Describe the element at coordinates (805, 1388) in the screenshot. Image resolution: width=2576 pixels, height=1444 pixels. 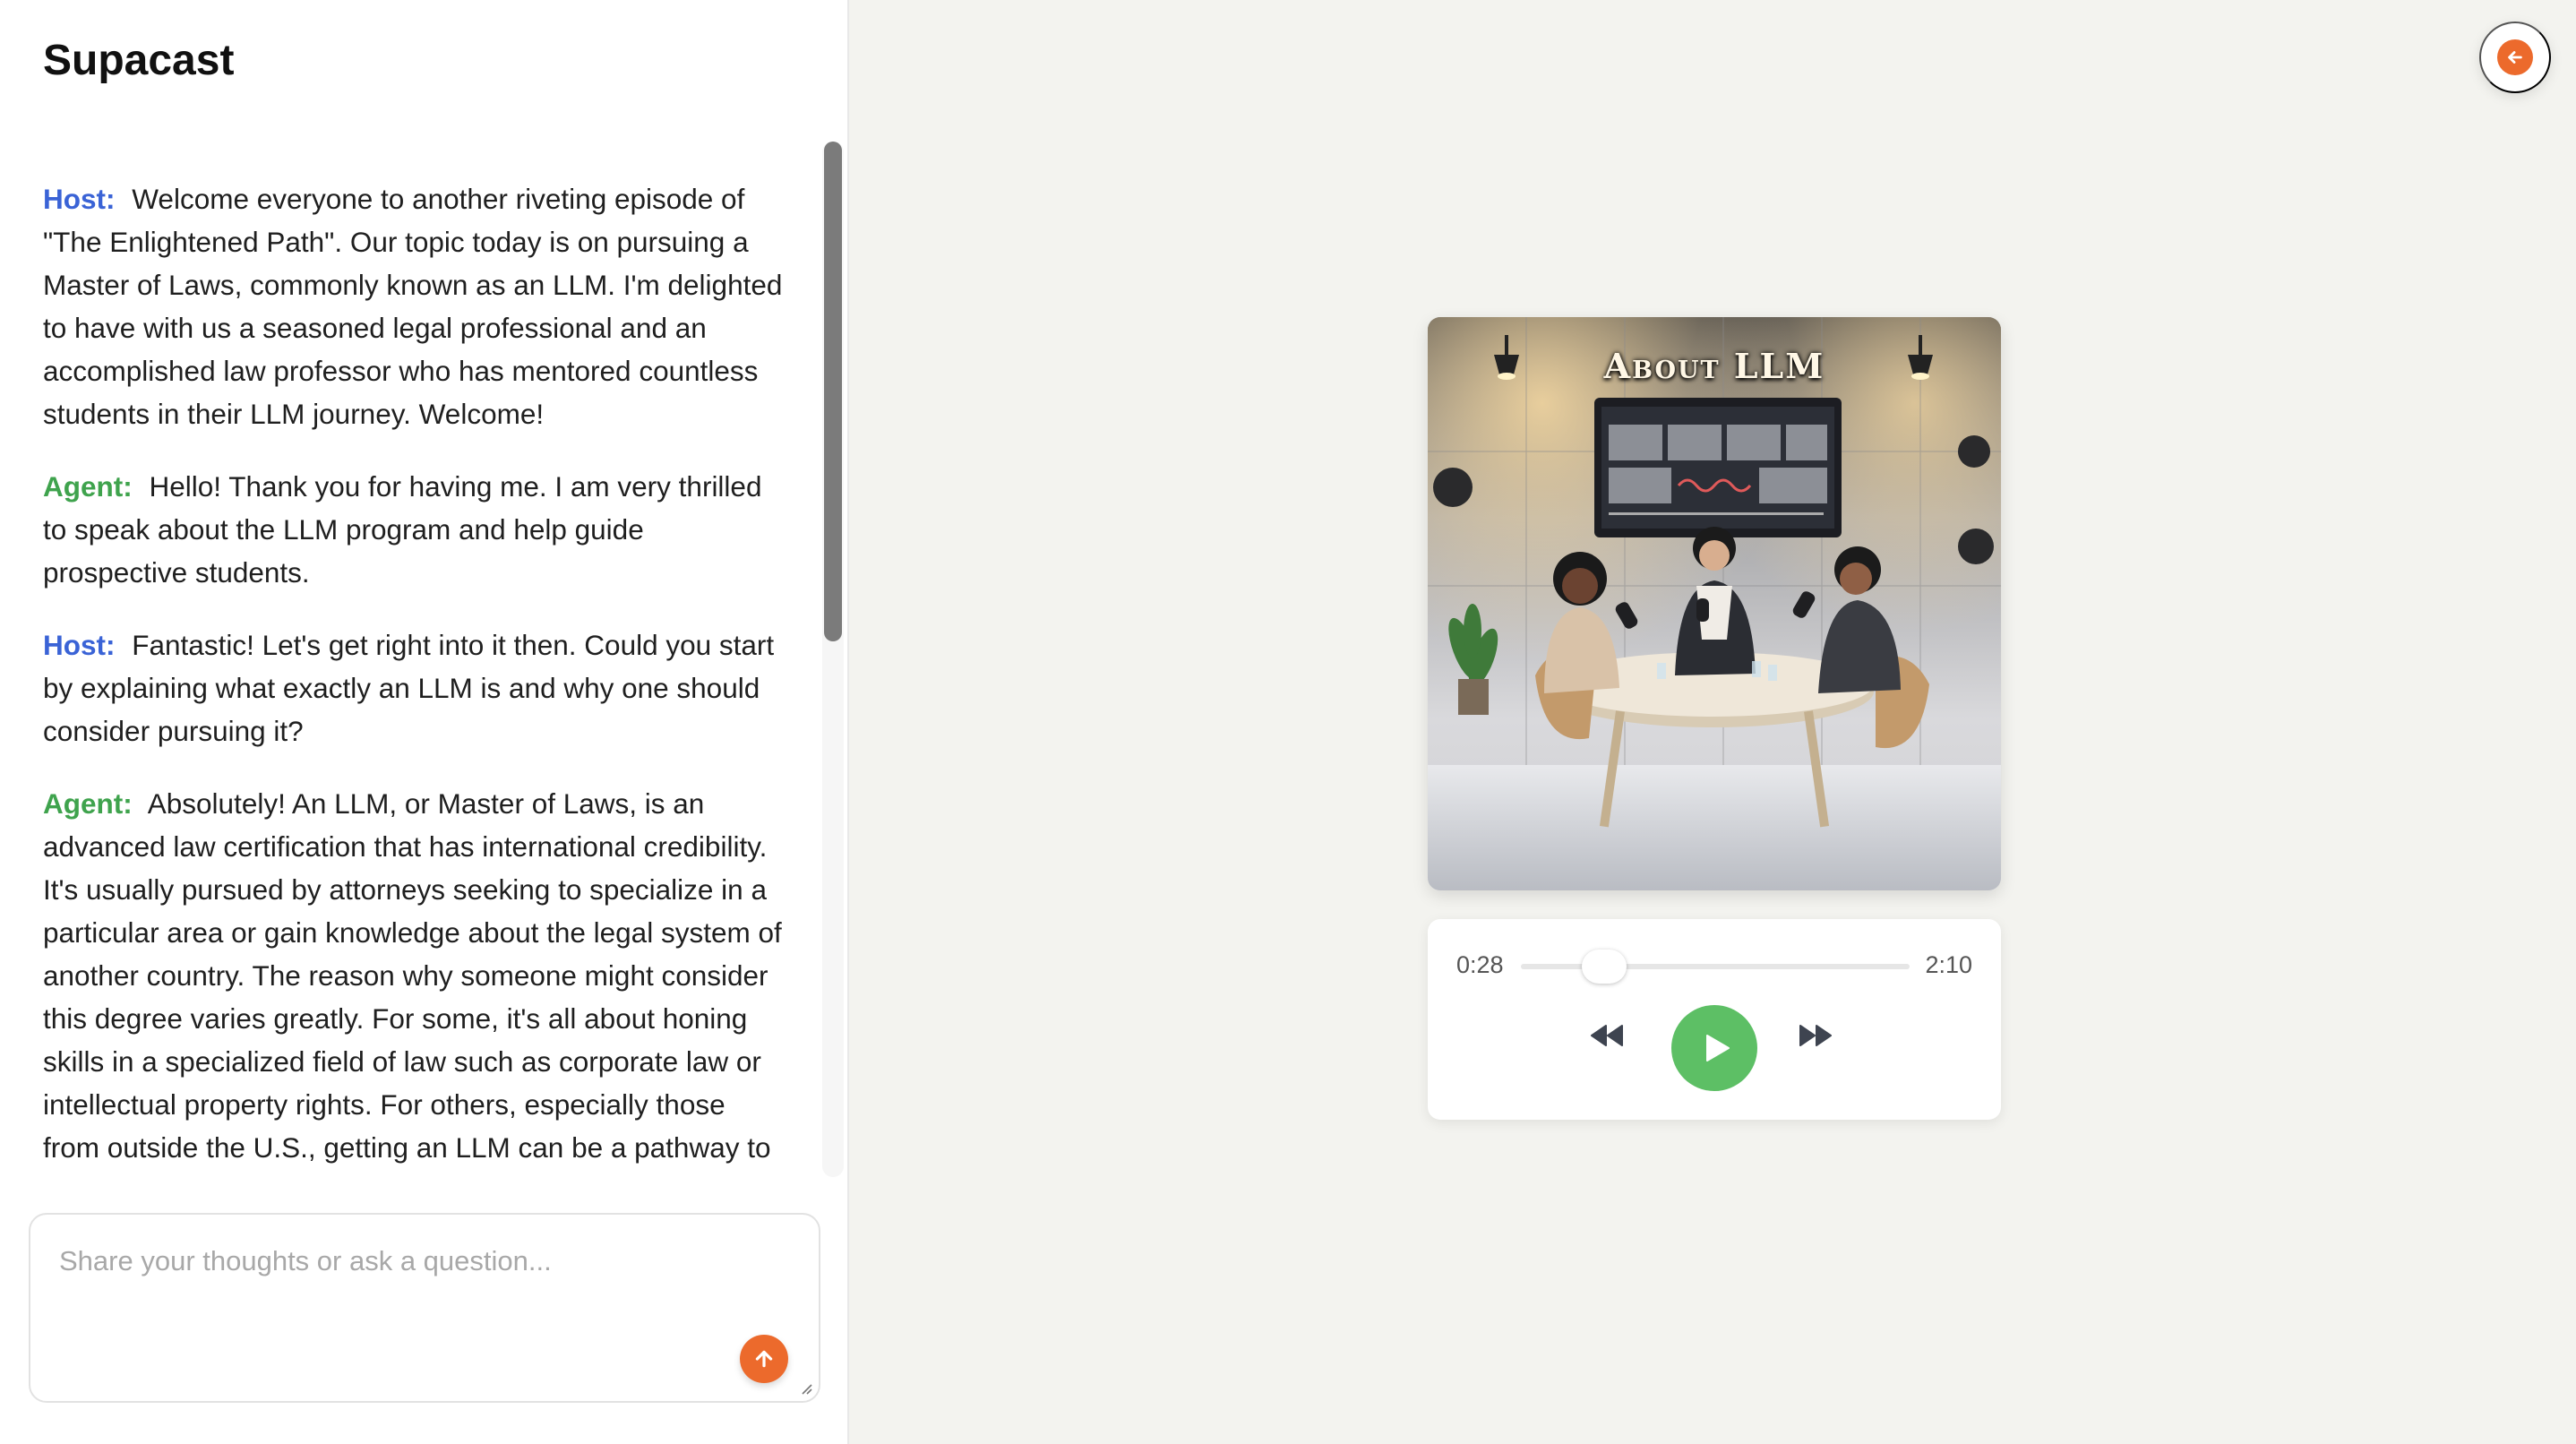
I see `resize-grip-icon` at that location.